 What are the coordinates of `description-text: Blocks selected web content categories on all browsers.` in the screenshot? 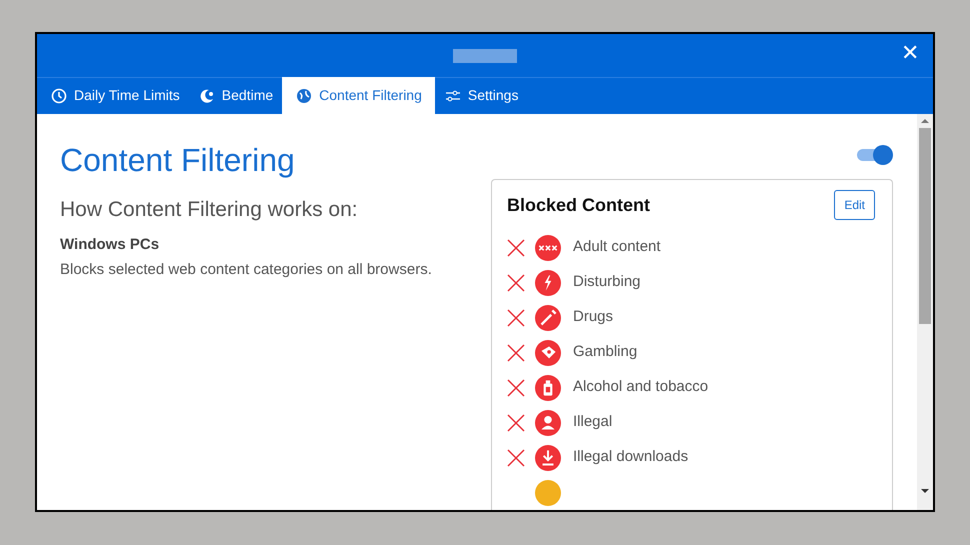 It's located at (246, 270).